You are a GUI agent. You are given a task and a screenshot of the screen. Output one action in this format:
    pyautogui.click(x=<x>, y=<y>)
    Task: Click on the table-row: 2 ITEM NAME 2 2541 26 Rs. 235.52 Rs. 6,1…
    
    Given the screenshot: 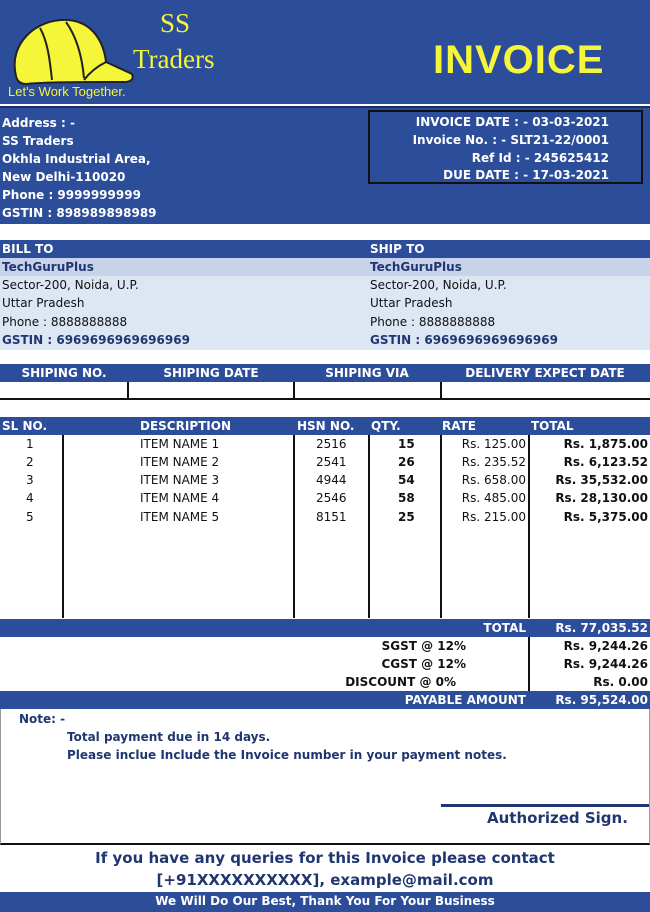 What is the action you would take?
    pyautogui.click(x=325, y=464)
    